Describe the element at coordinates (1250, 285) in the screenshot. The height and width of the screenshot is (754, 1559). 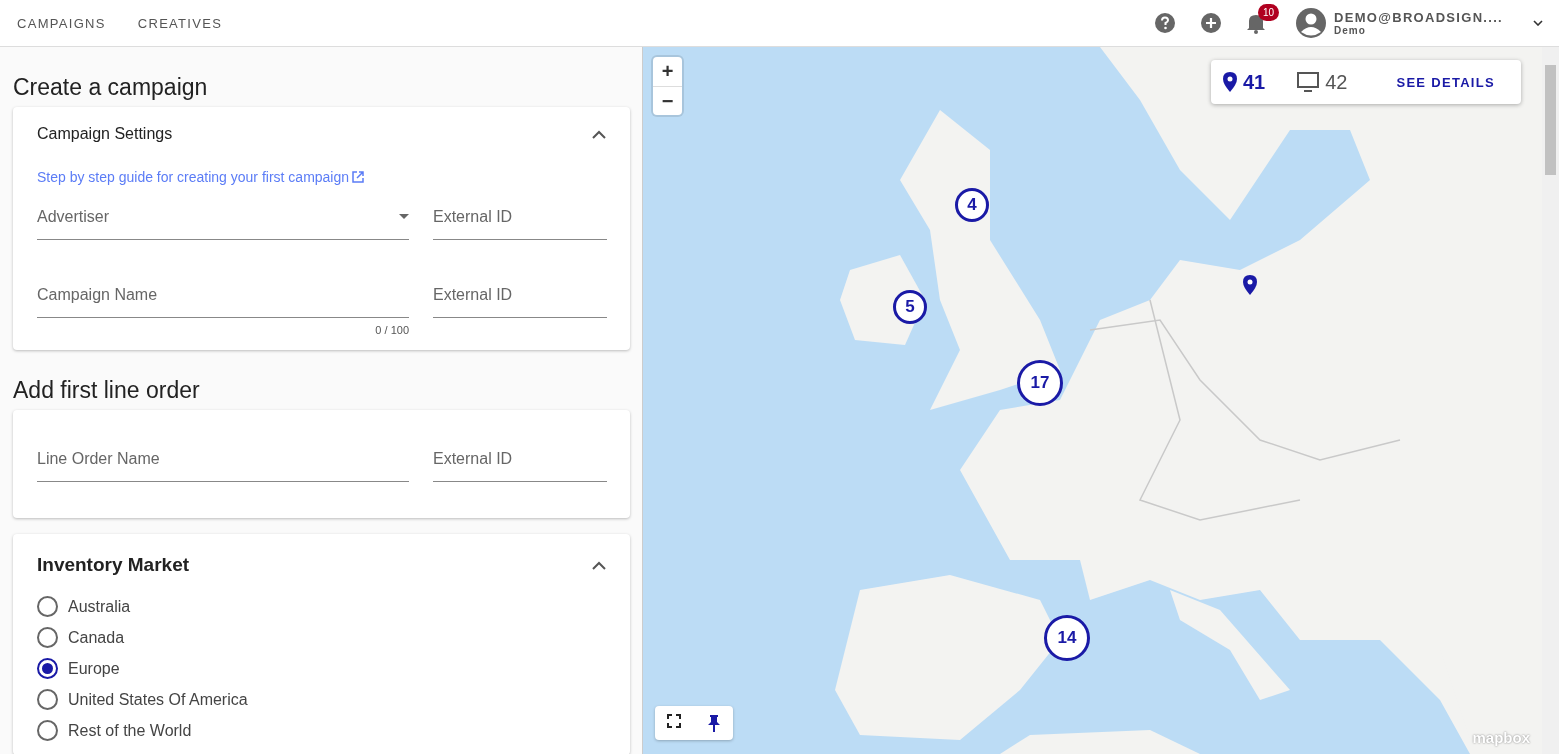
I see `map-pin-icon` at that location.